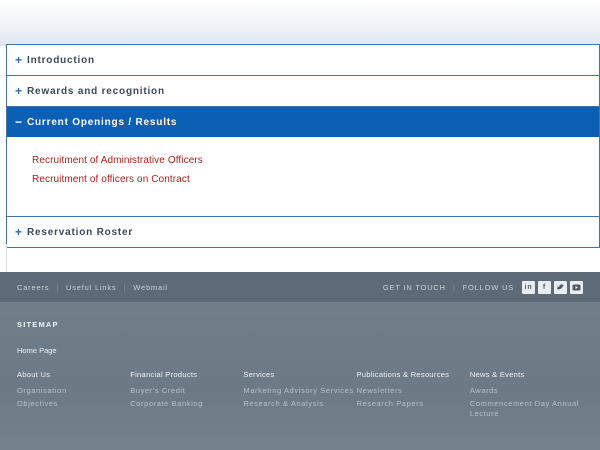  What do you see at coordinates (526, 391) in the screenshot?
I see `sitemap-link: Awards` at bounding box center [526, 391].